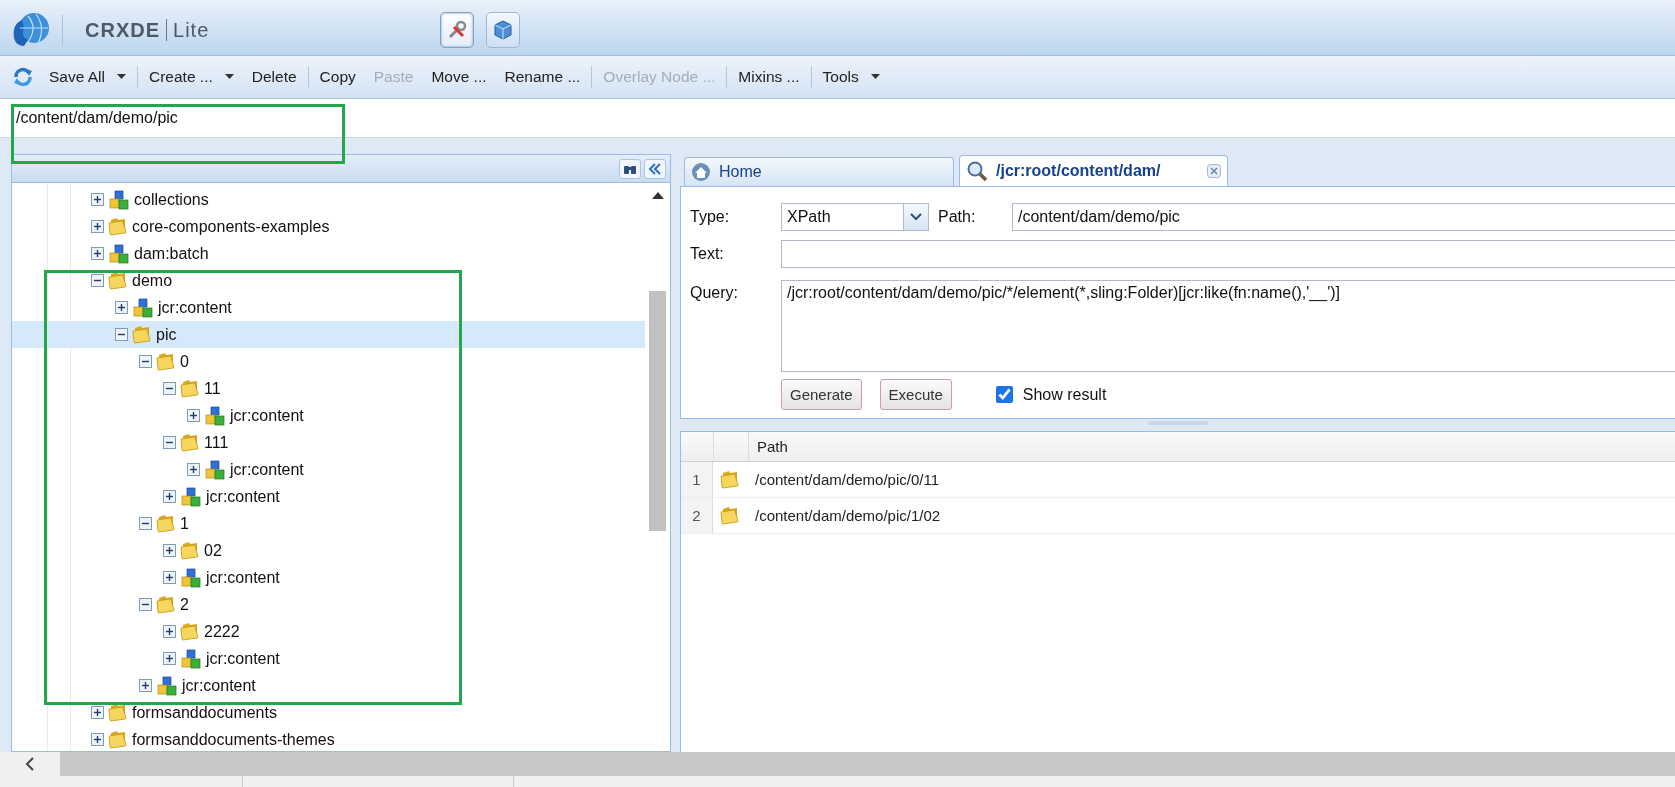  I want to click on tab: /jcr:root/content/dam/, so click(1093, 170).